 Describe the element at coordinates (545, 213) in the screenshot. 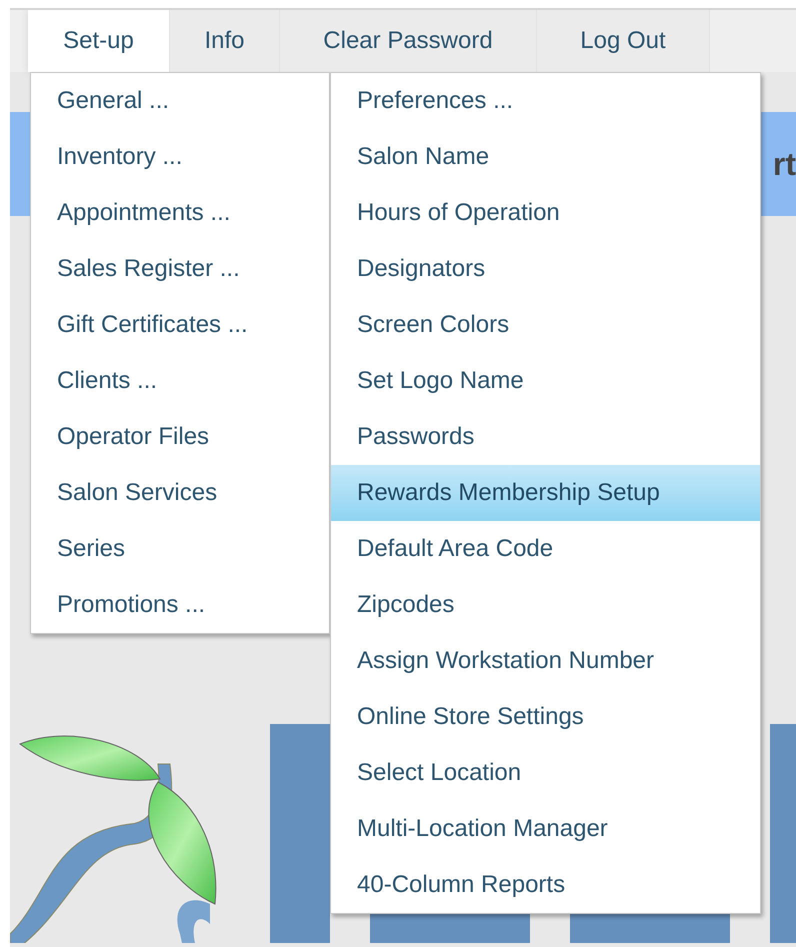

I see `submenu-item: Hours of Operation` at that location.